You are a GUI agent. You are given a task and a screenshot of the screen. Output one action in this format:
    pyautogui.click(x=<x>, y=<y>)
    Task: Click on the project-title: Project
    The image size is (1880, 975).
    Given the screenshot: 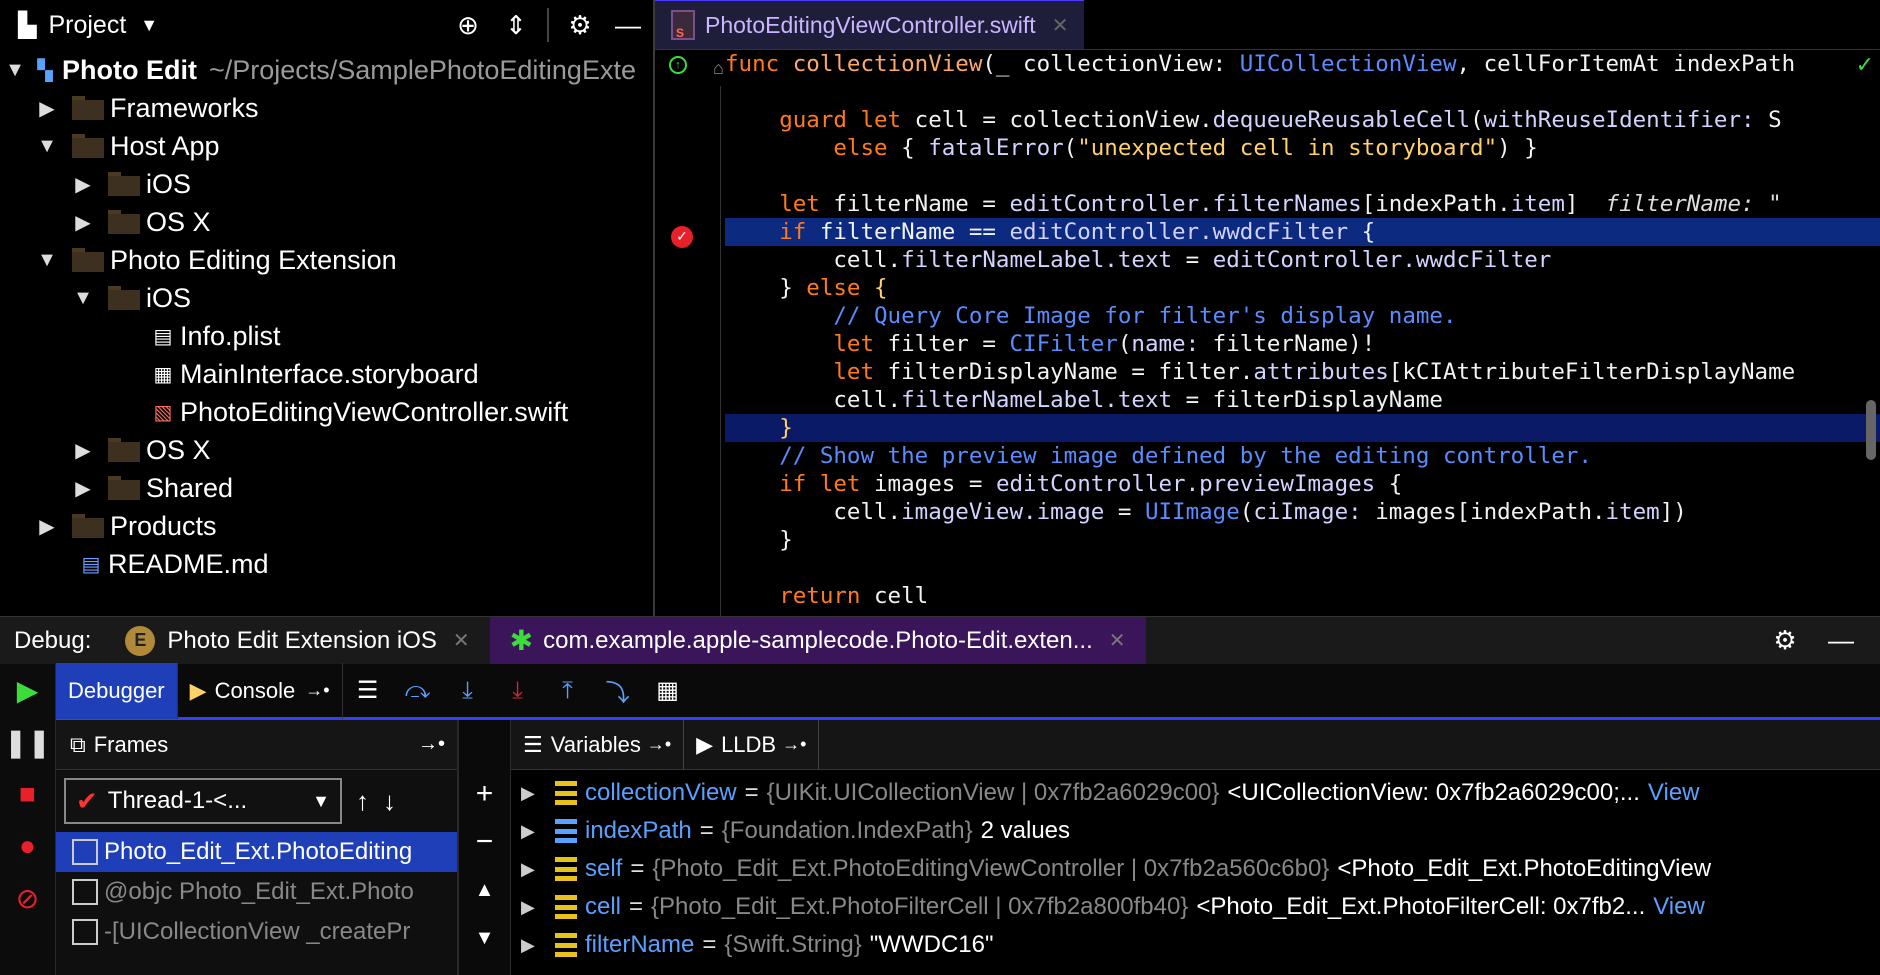 What is the action you would take?
    pyautogui.click(x=87, y=25)
    